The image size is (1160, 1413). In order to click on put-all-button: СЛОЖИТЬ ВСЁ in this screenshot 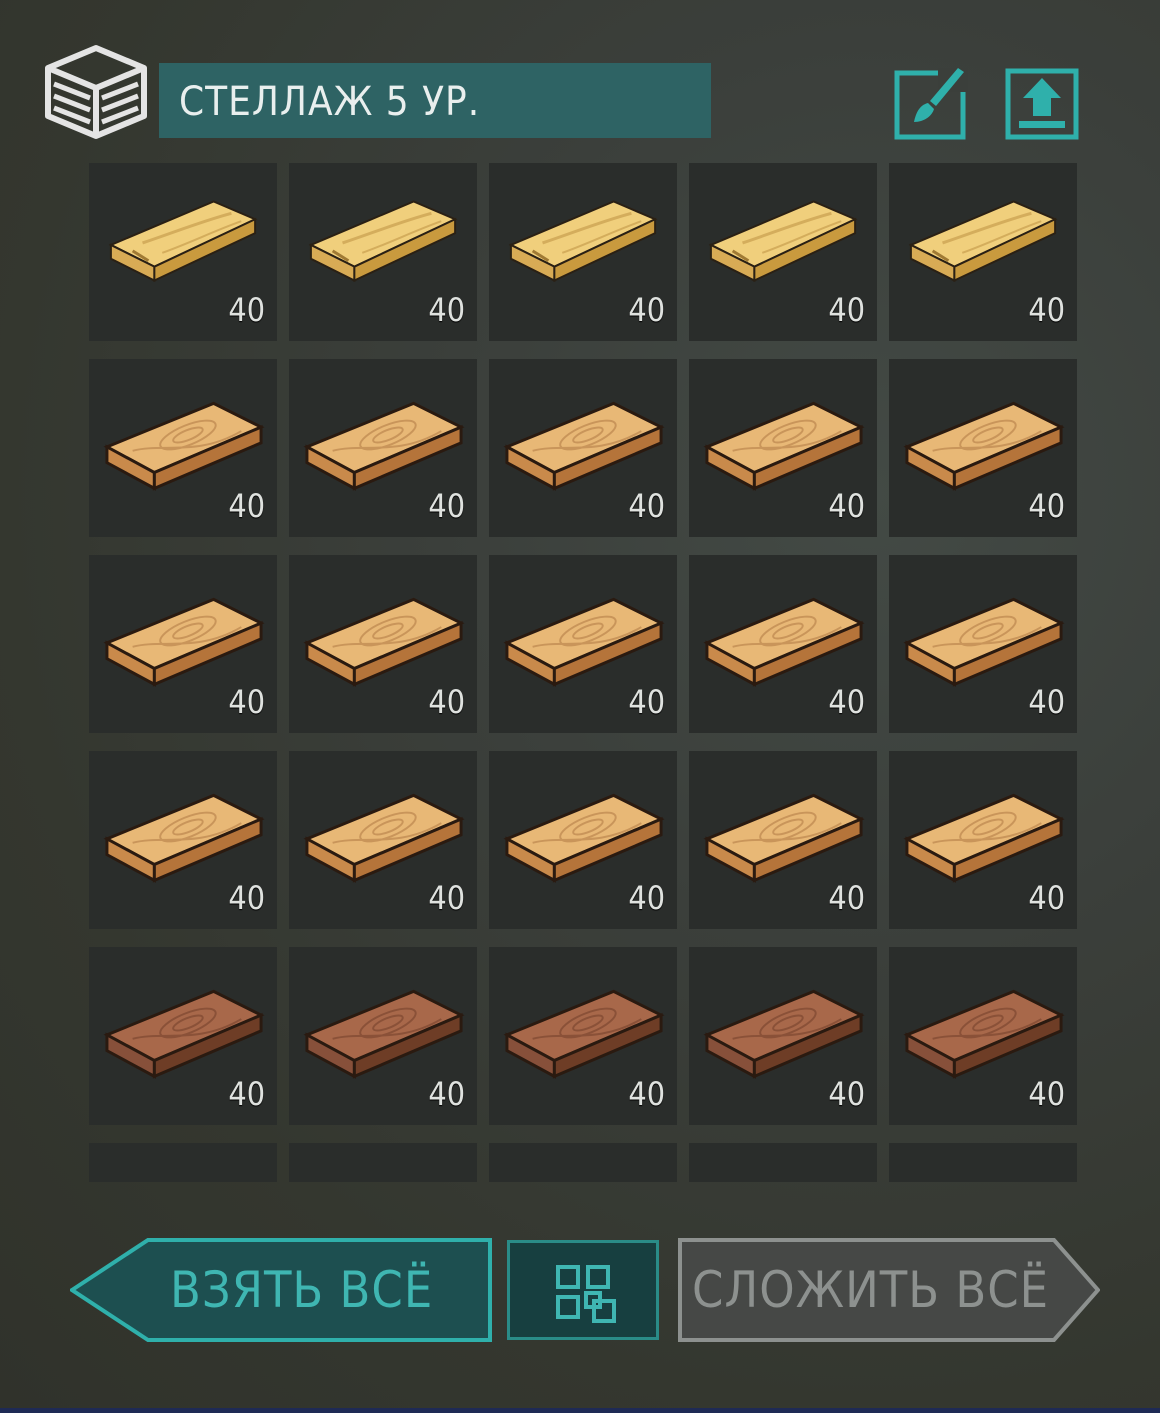, I will do `click(889, 1290)`.